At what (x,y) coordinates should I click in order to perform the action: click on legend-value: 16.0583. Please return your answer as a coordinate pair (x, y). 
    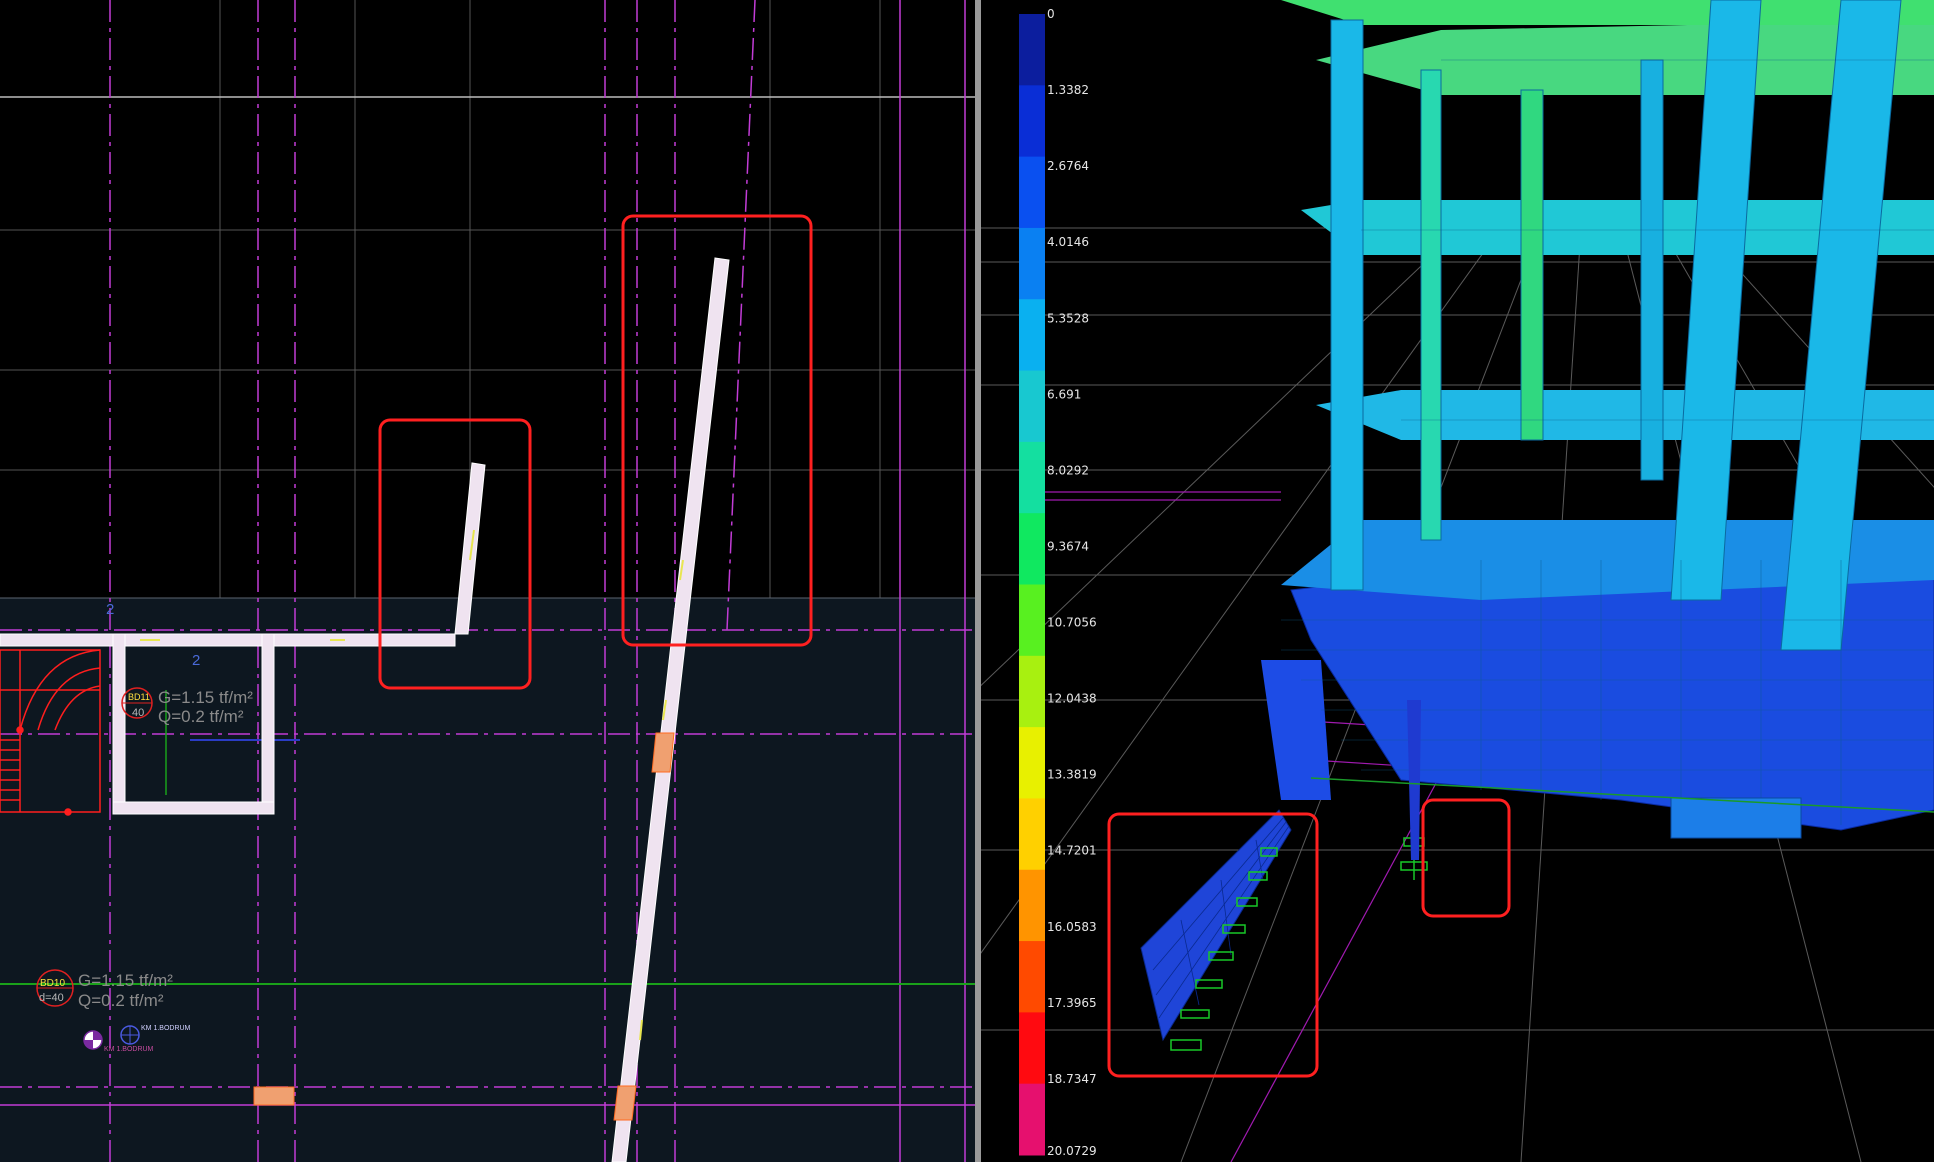
    Looking at the image, I should click on (1072, 927).